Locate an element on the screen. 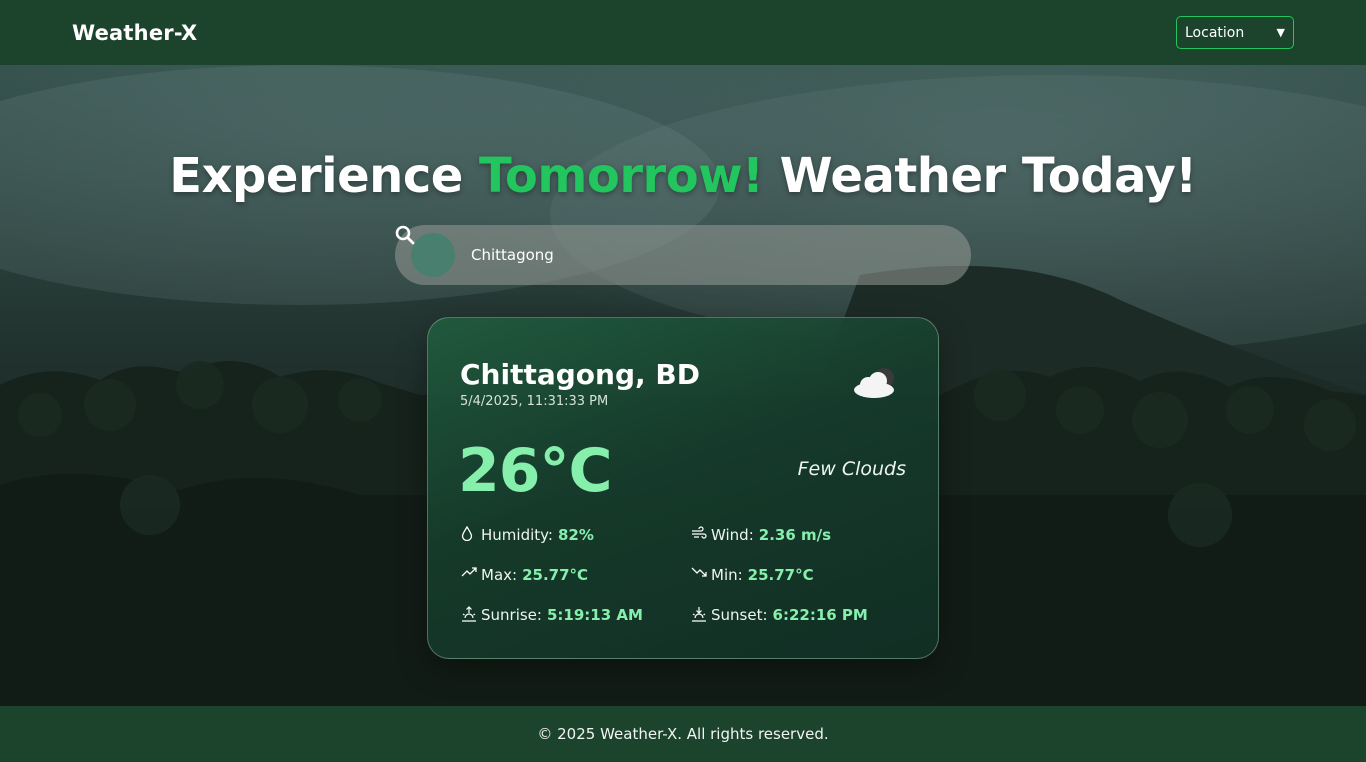  stat-value: 5:19:13 AM is located at coordinates (594, 615).